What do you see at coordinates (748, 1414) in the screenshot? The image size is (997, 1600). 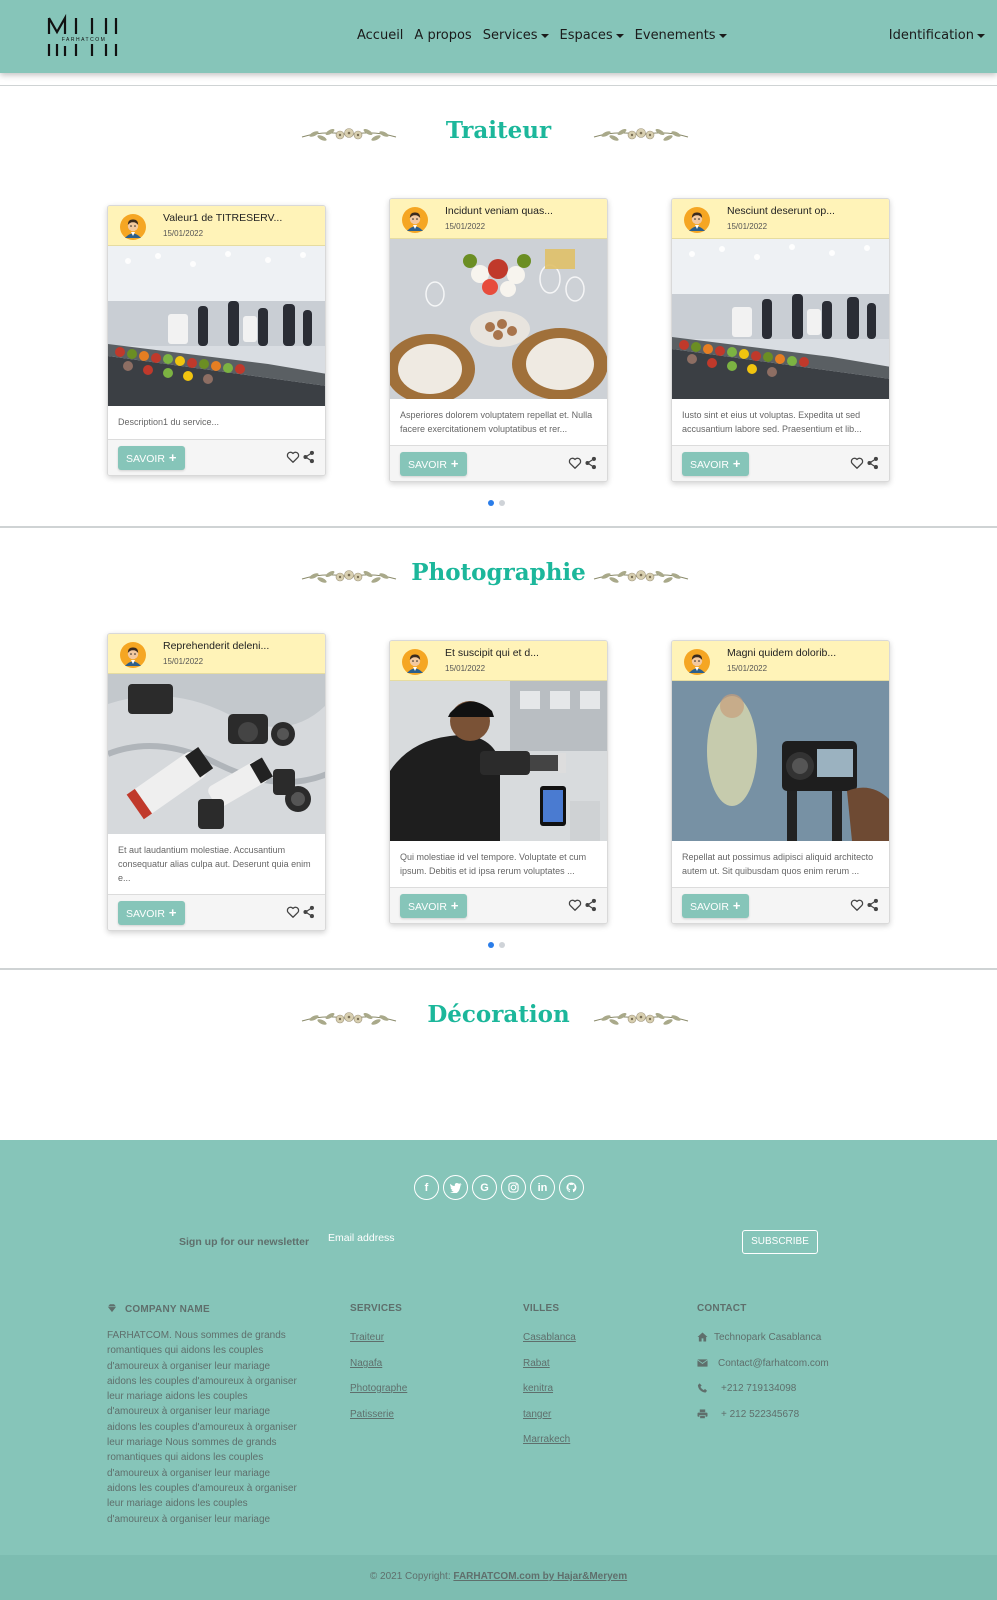 I see `contact-fax: + 212 522345678` at bounding box center [748, 1414].